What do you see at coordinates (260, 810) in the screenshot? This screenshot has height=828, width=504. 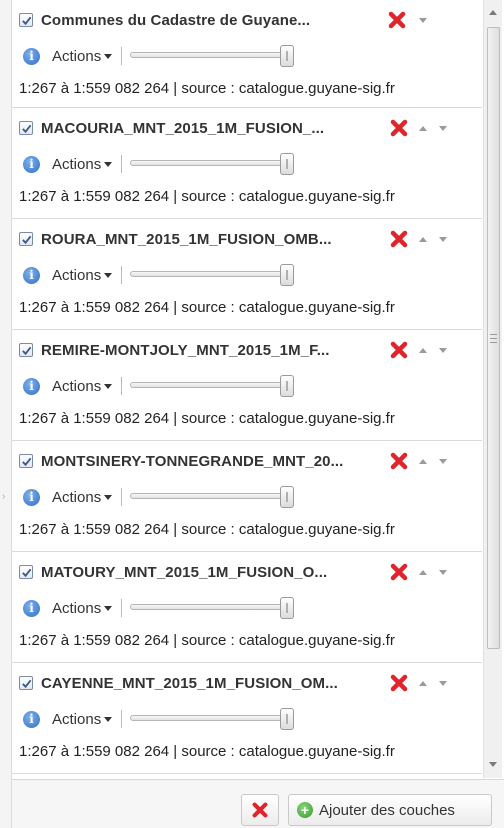 I see `remove-all-layers-button` at bounding box center [260, 810].